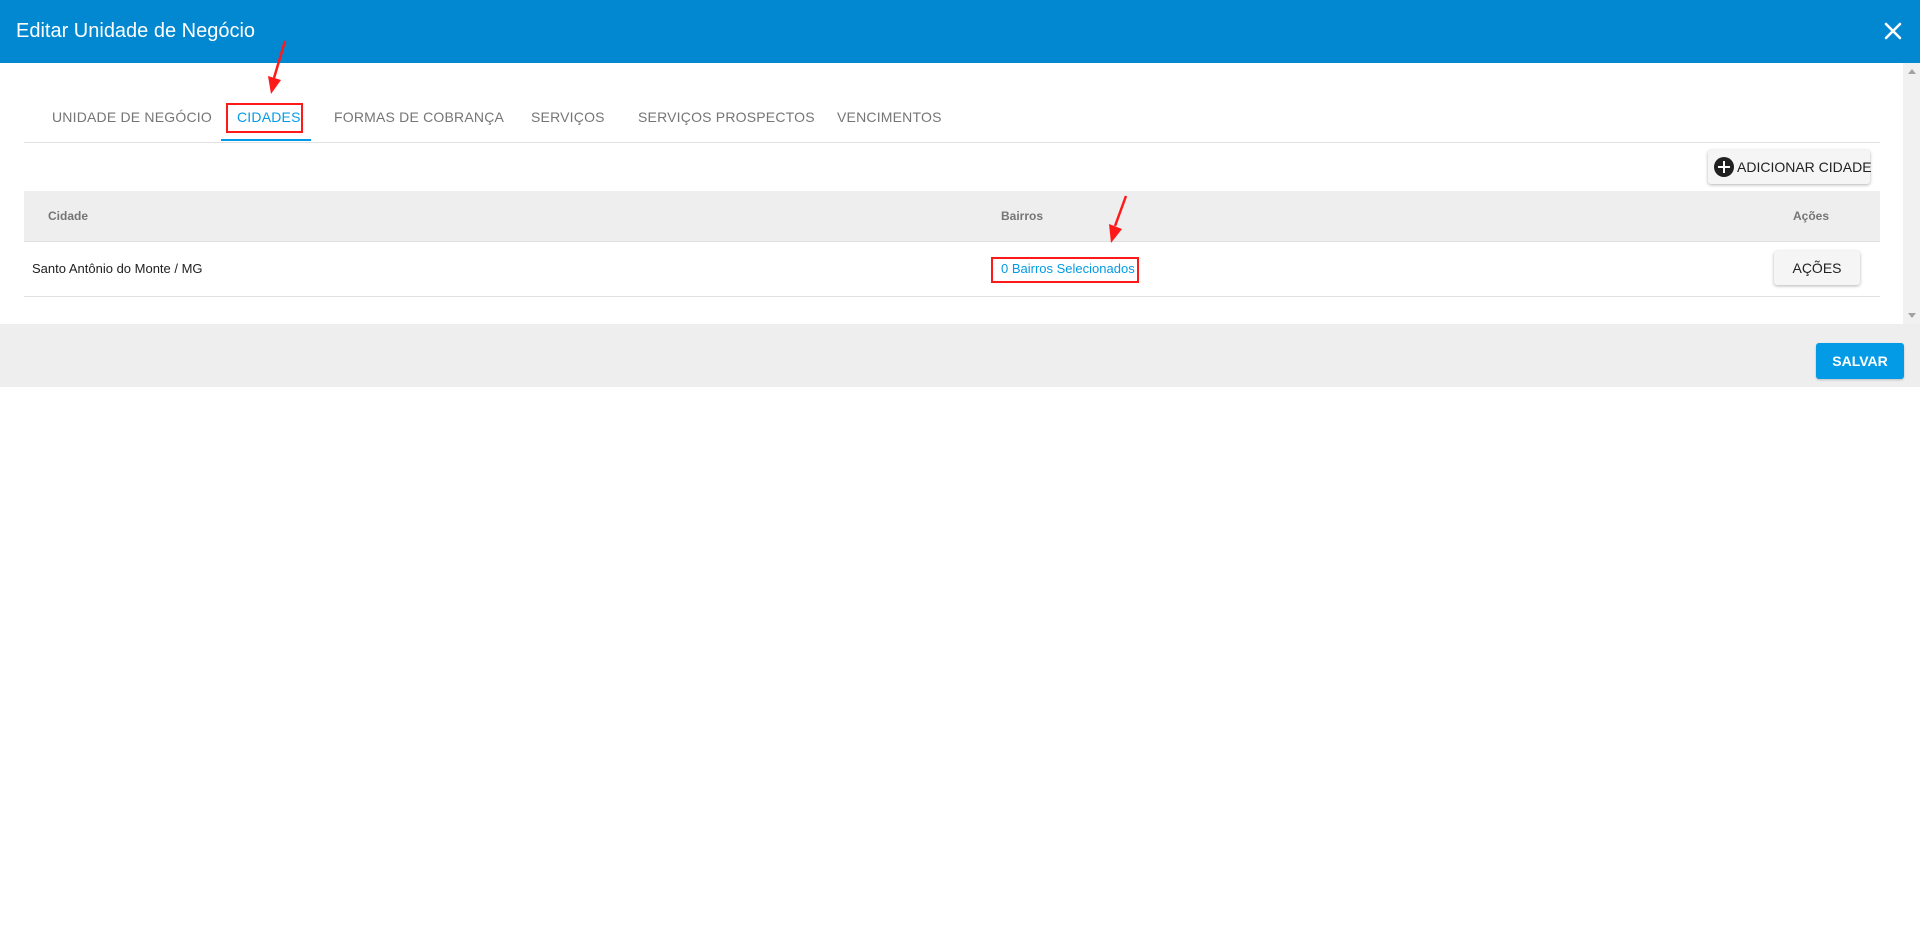  Describe the element at coordinates (266, 140) in the screenshot. I see `active-tab-indicator` at that location.